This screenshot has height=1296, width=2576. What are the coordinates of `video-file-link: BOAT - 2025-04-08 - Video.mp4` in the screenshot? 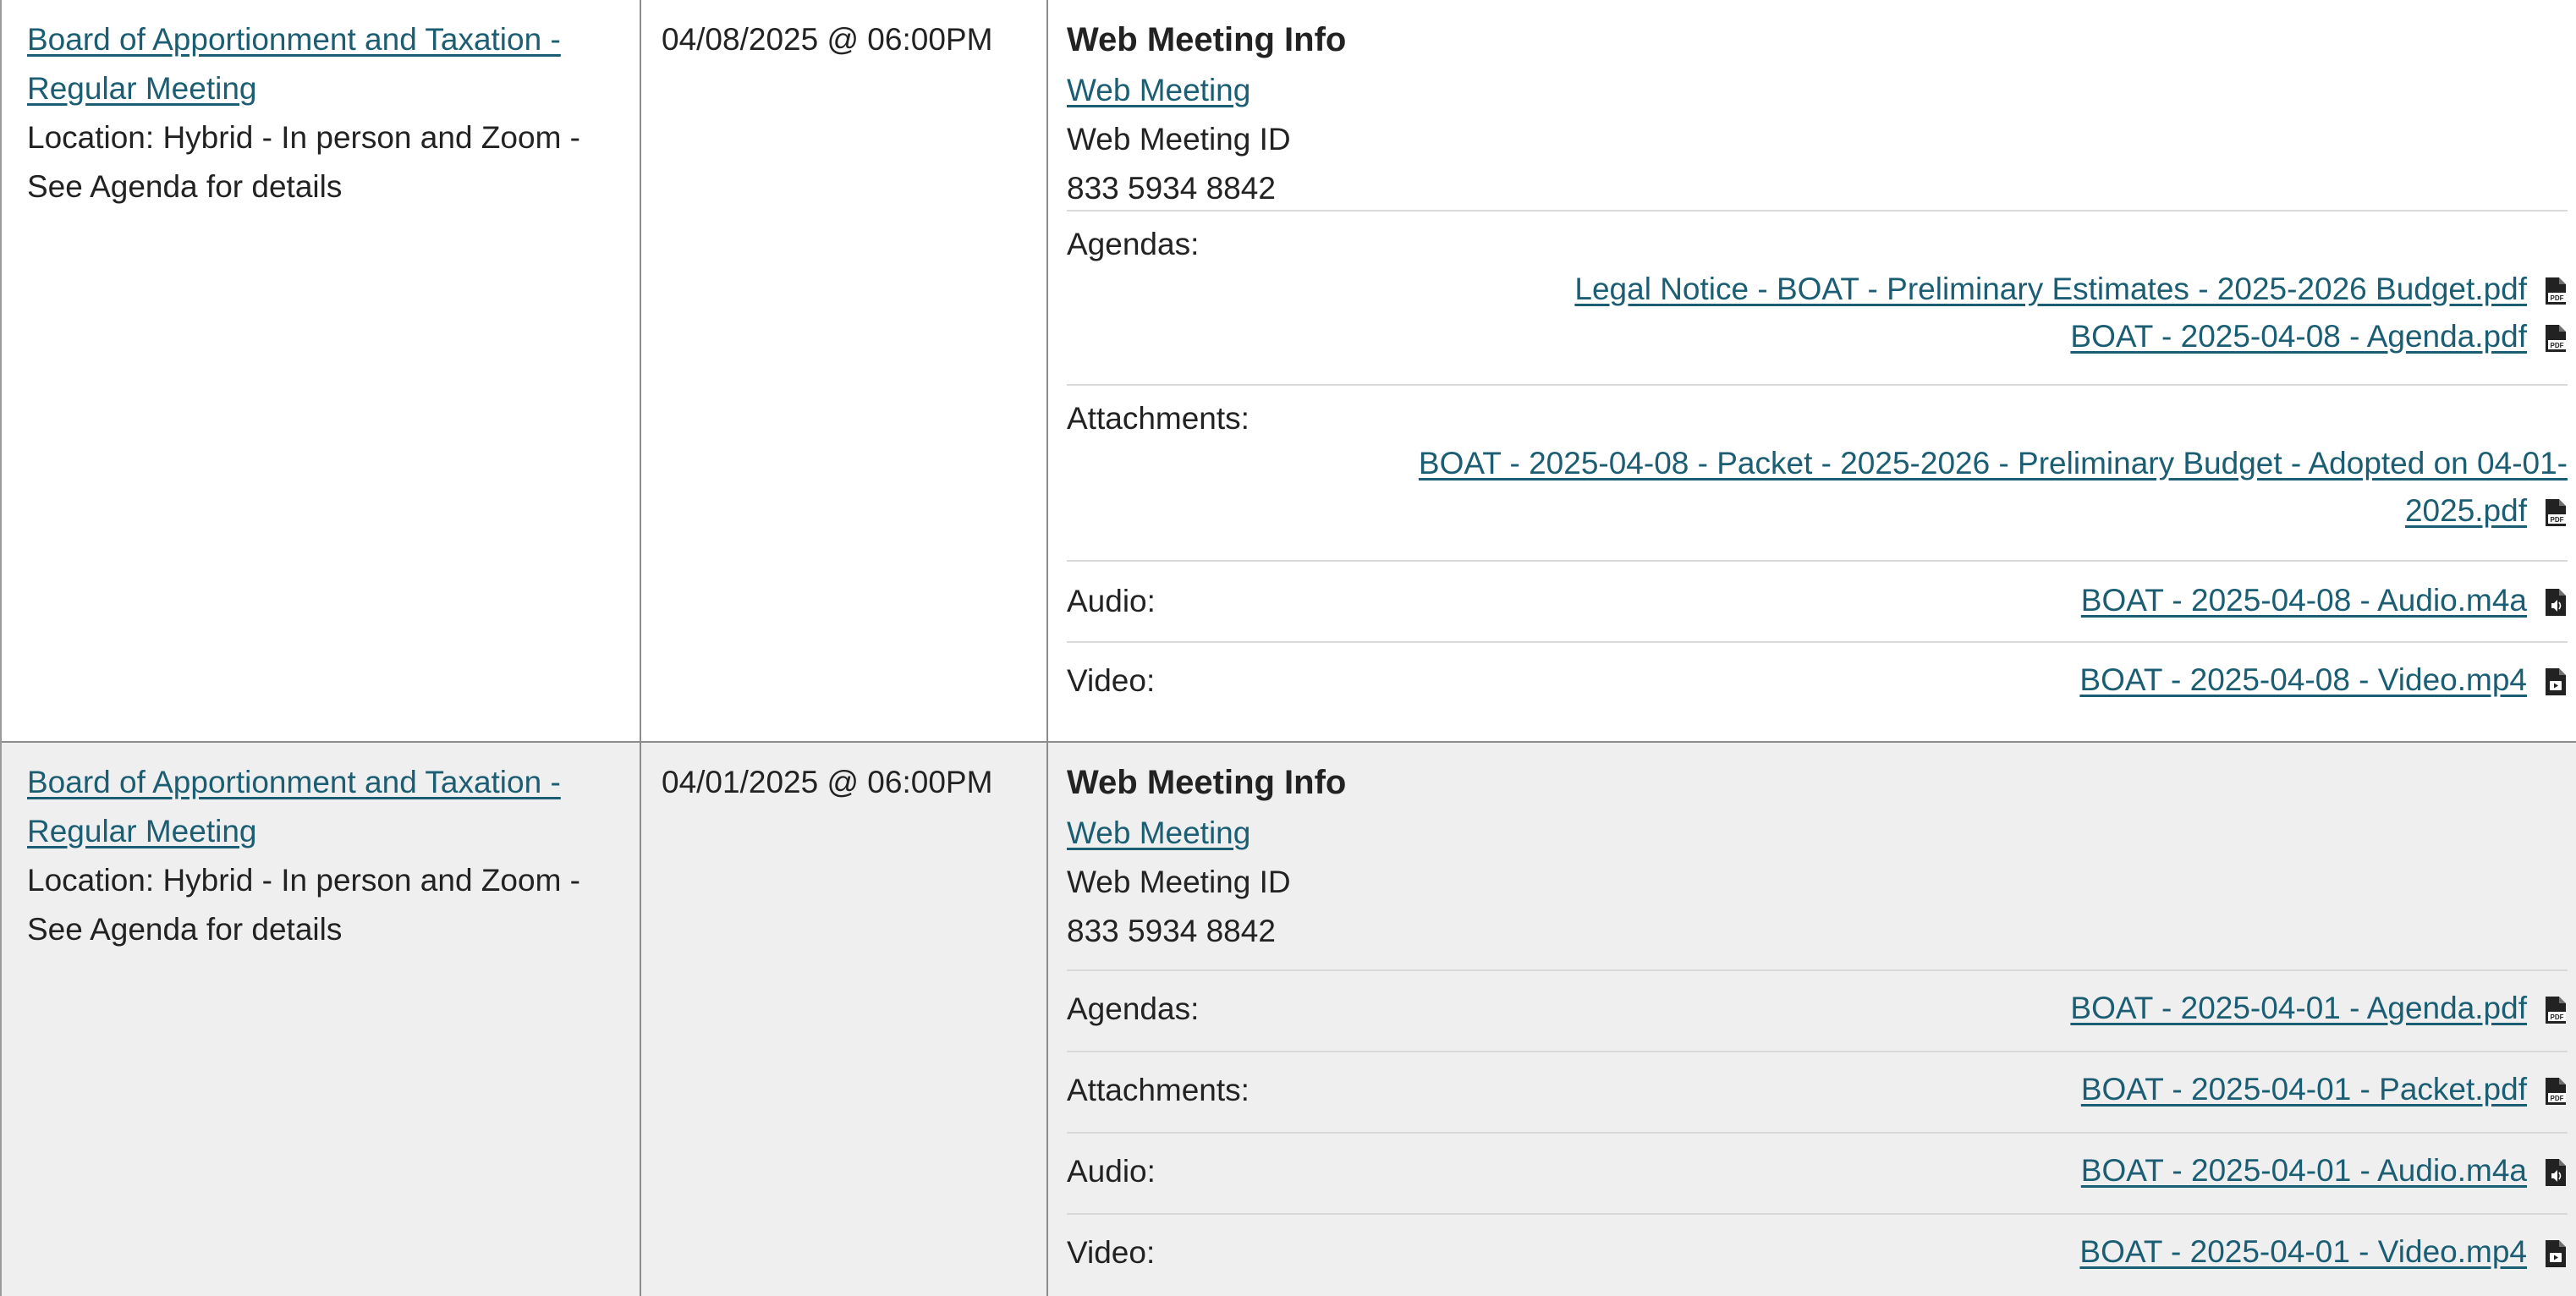 It's located at (2303, 679).